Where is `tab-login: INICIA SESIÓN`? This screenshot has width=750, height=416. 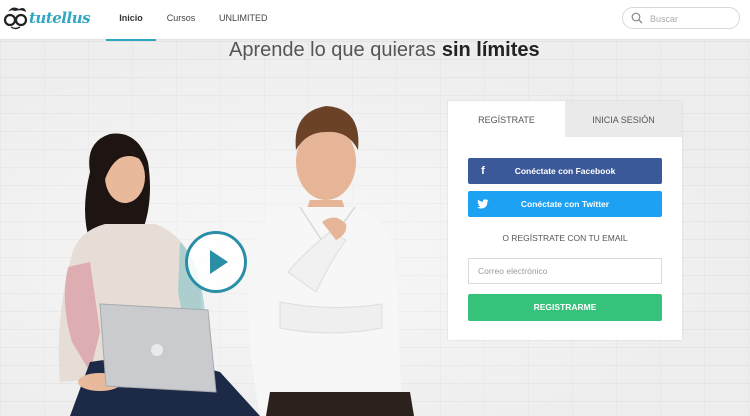
tab-login: INICIA SESIÓN is located at coordinates (623, 119).